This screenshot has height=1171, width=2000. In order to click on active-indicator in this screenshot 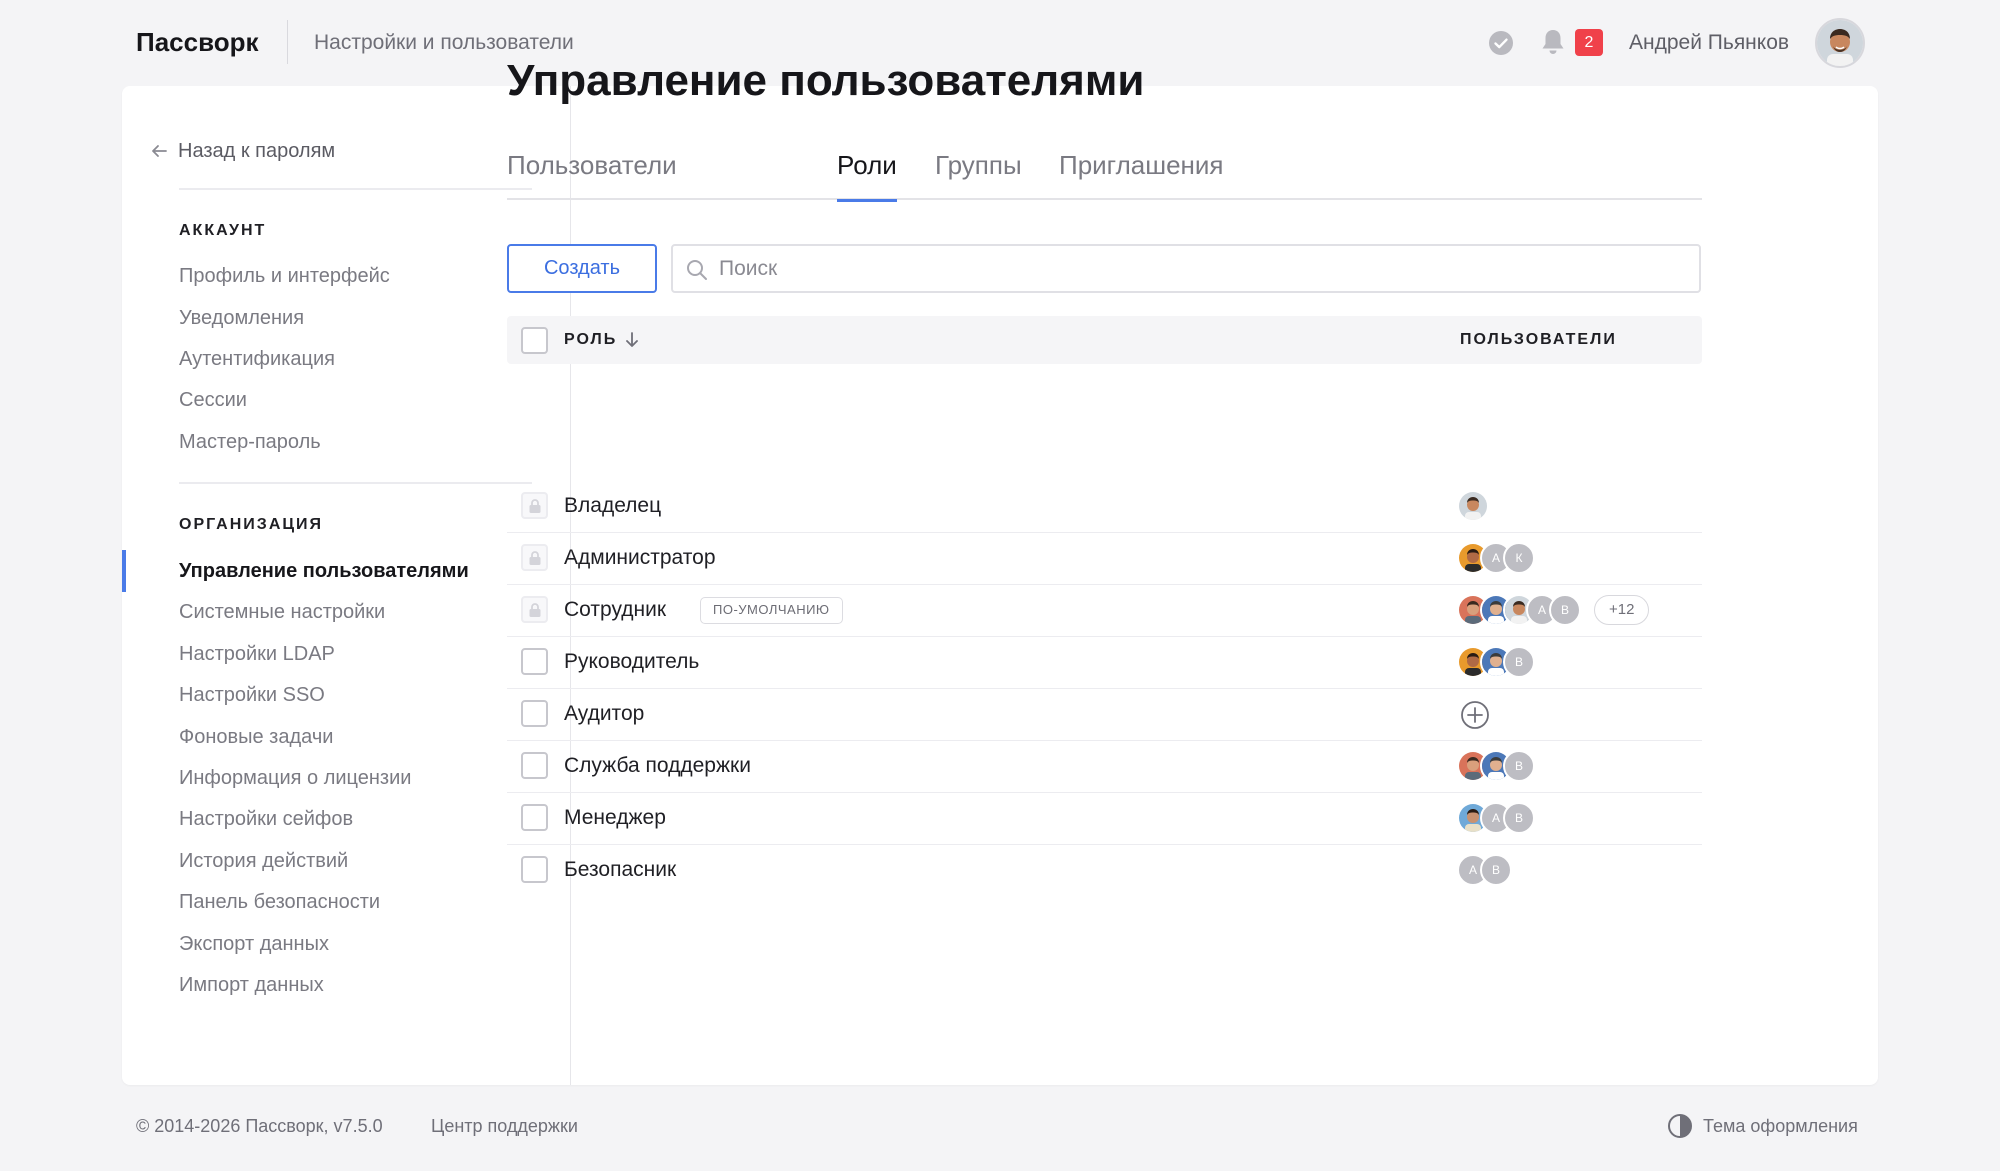, I will do `click(124, 571)`.